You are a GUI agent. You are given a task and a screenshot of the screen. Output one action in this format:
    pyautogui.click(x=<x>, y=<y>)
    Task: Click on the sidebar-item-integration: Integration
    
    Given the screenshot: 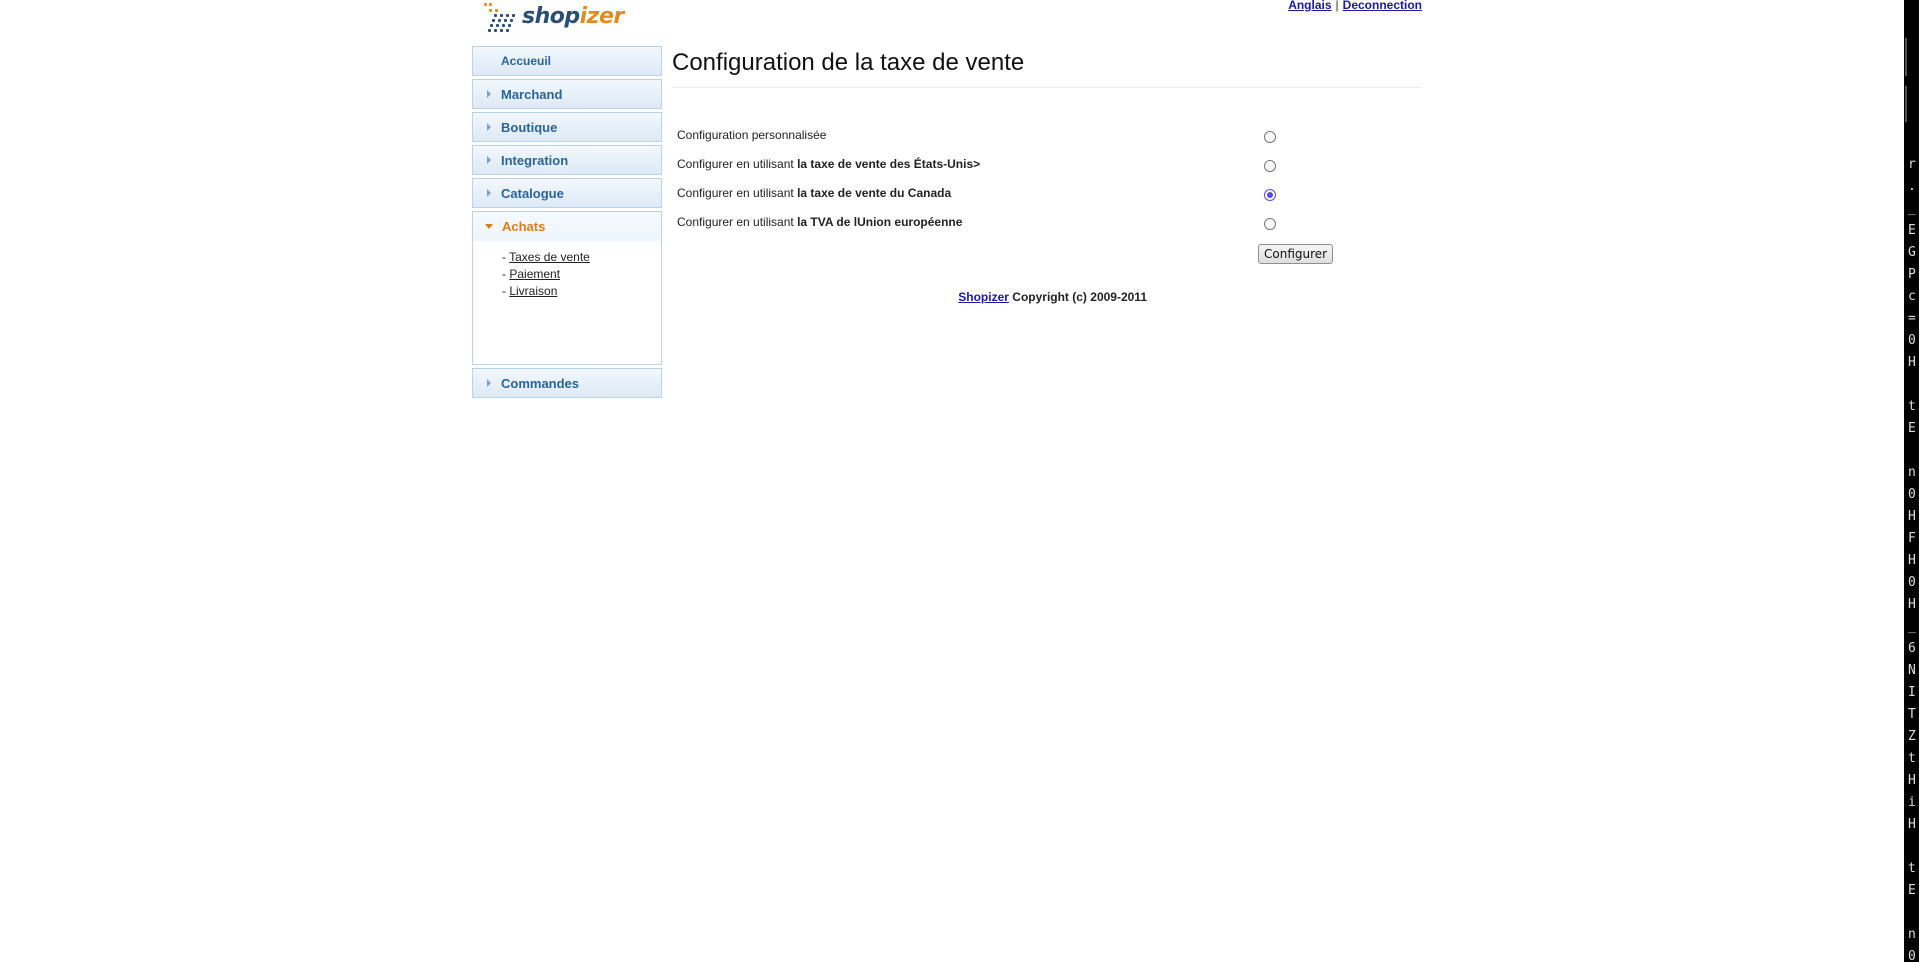 What is the action you would take?
    pyautogui.click(x=567, y=160)
    